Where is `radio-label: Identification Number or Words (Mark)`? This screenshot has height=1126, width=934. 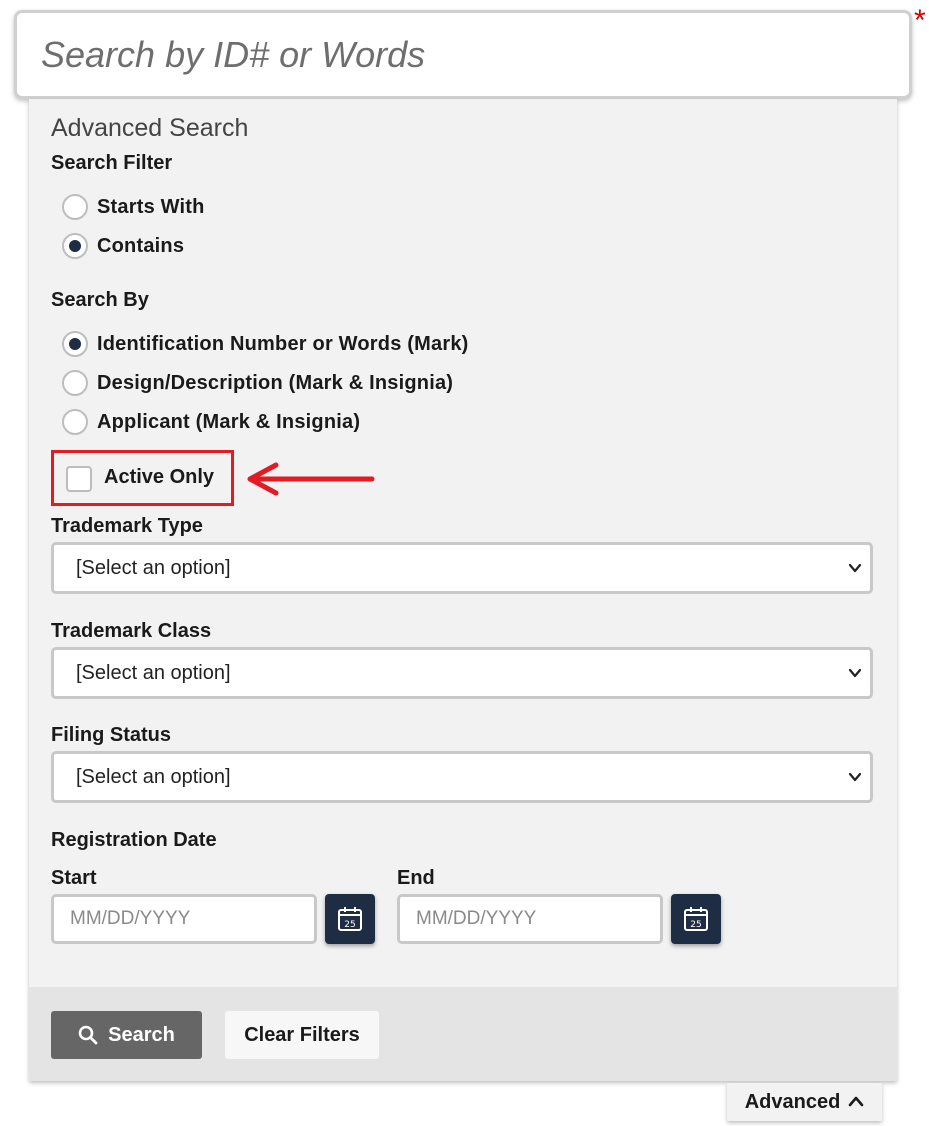
radio-label: Identification Number or Words (Mark) is located at coordinates (283, 343).